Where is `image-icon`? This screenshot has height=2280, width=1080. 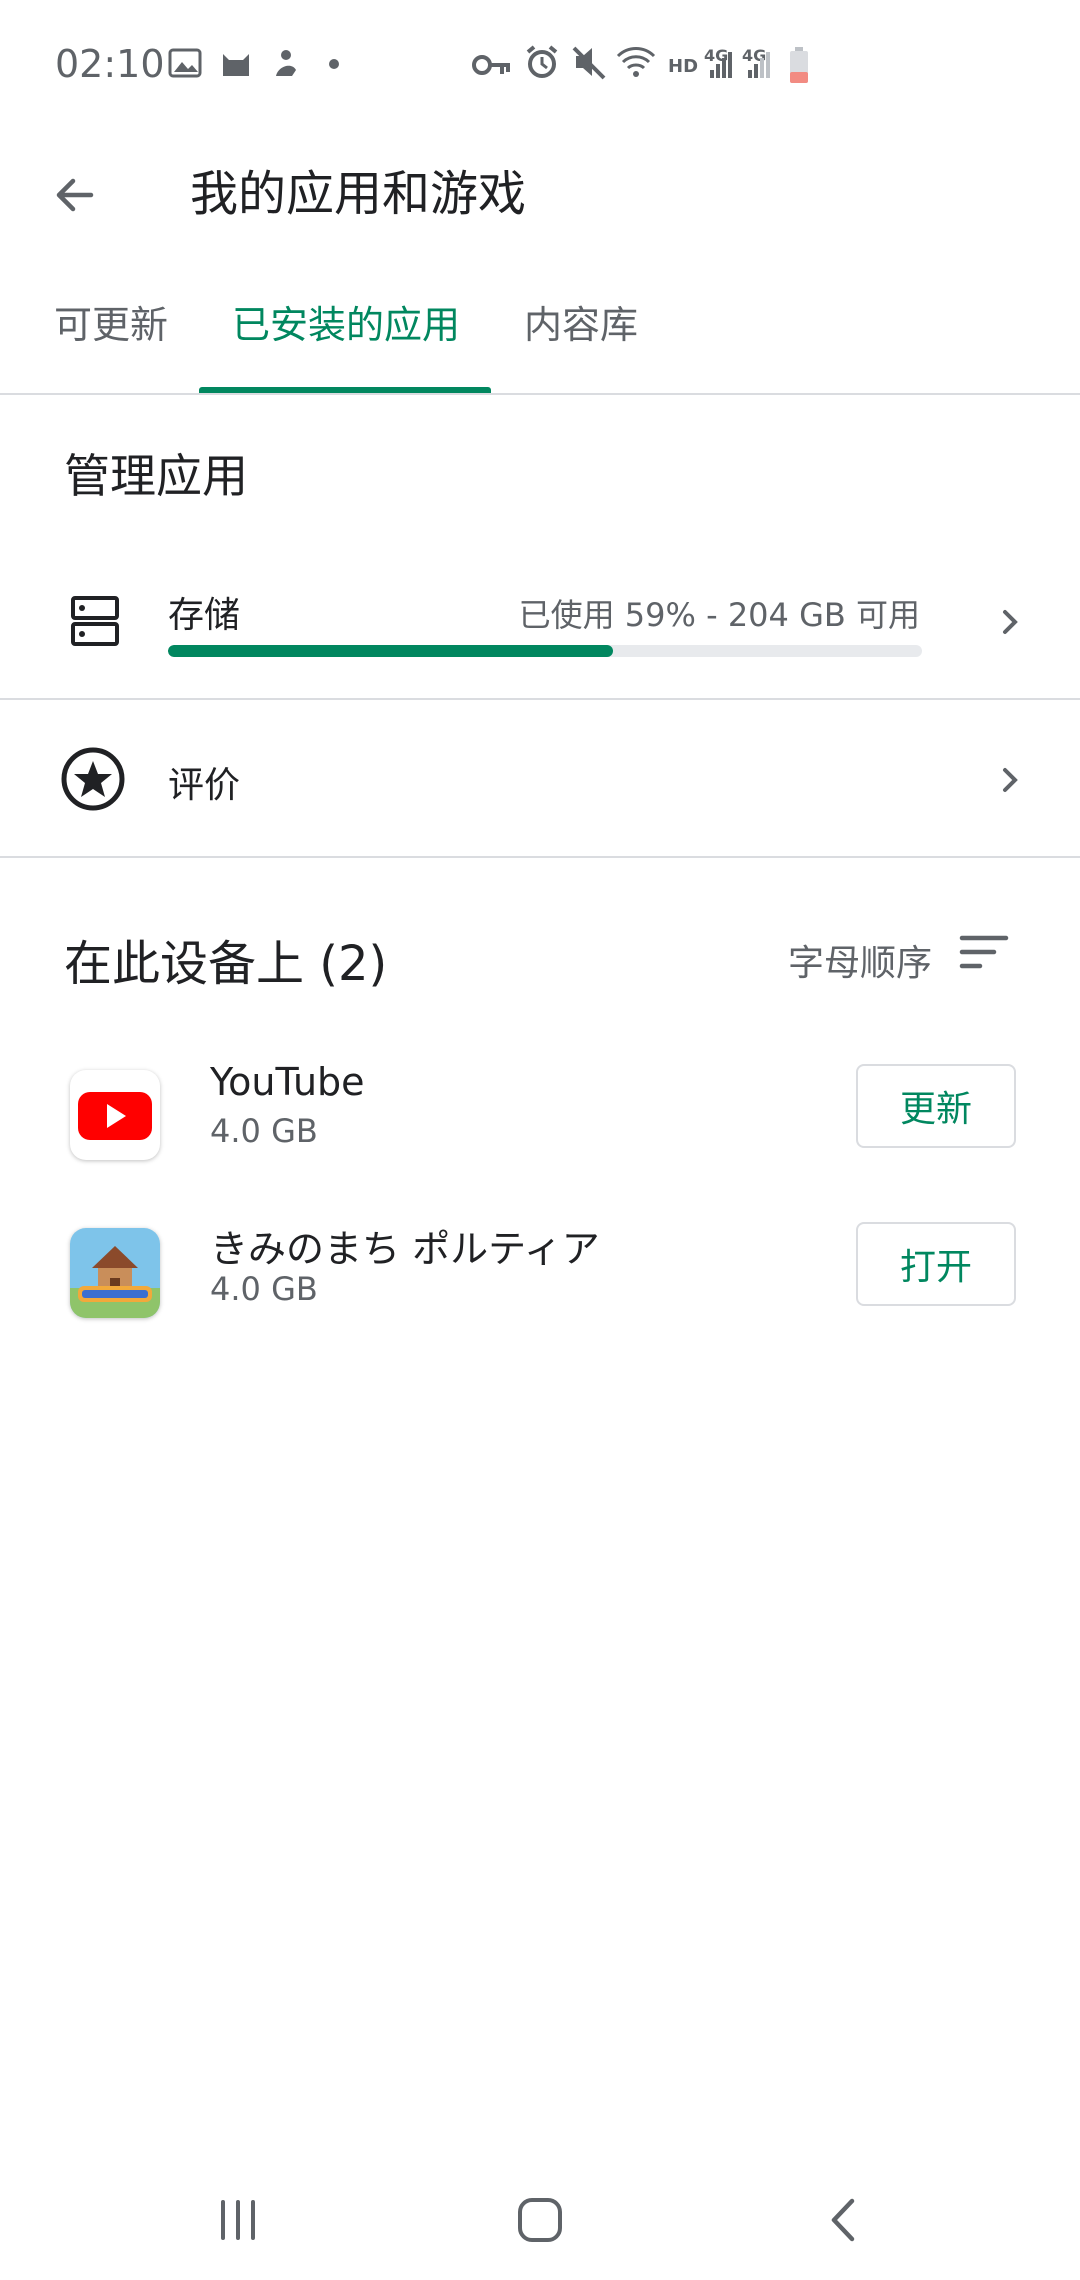 image-icon is located at coordinates (185, 63).